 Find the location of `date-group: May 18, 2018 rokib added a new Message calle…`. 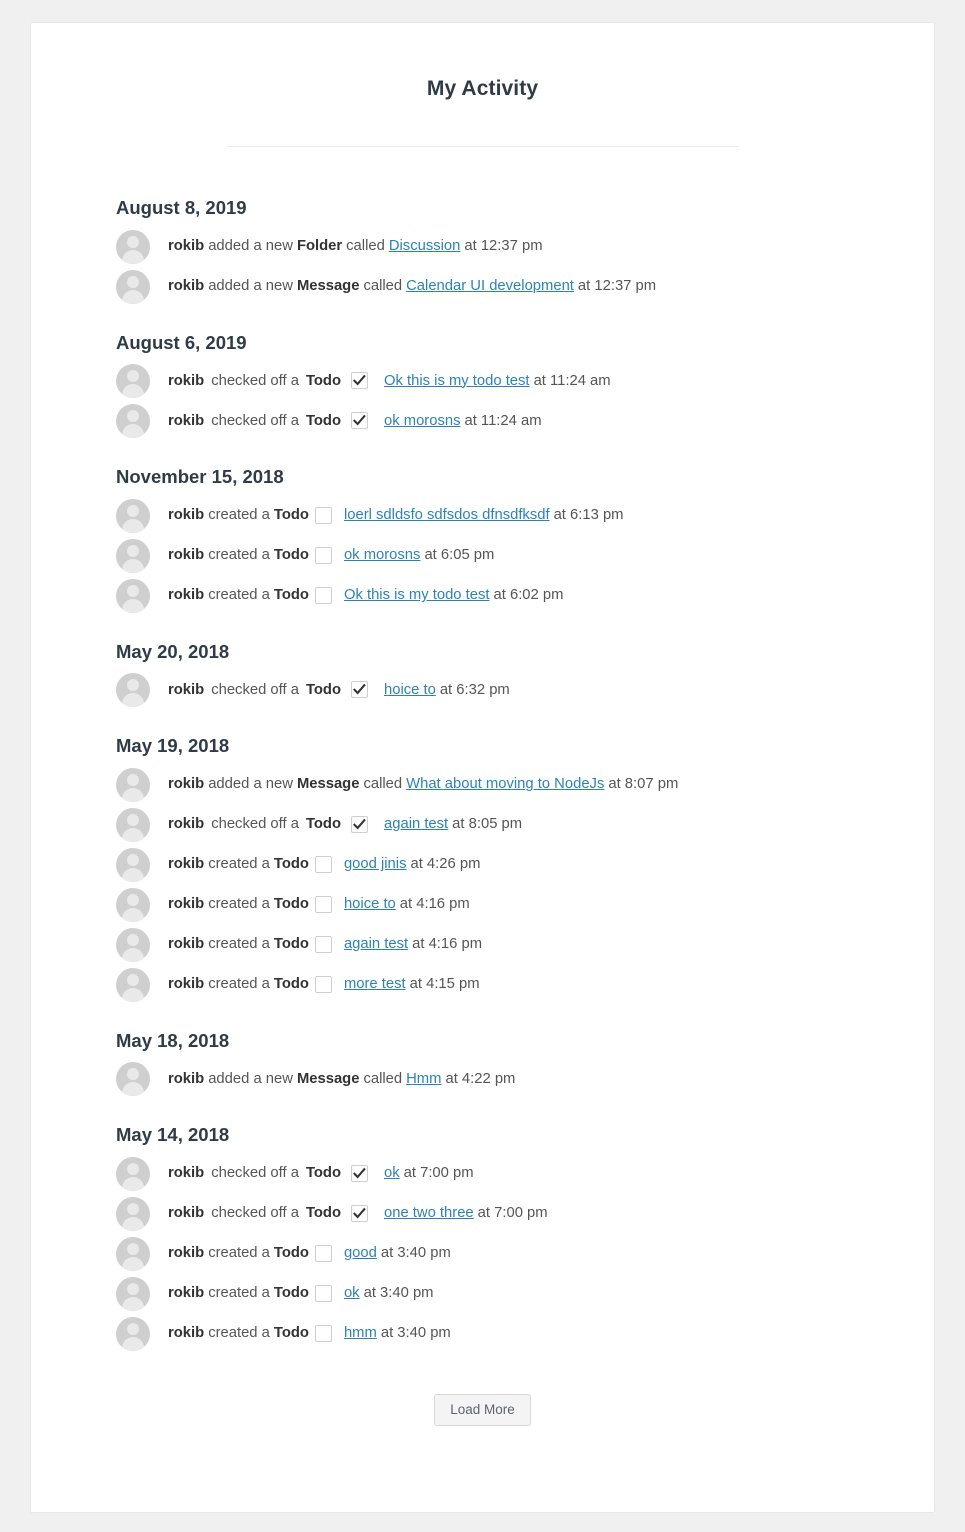

date-group: May 18, 2018 rokib added a new Message calle… is located at coordinates (525, 1052).